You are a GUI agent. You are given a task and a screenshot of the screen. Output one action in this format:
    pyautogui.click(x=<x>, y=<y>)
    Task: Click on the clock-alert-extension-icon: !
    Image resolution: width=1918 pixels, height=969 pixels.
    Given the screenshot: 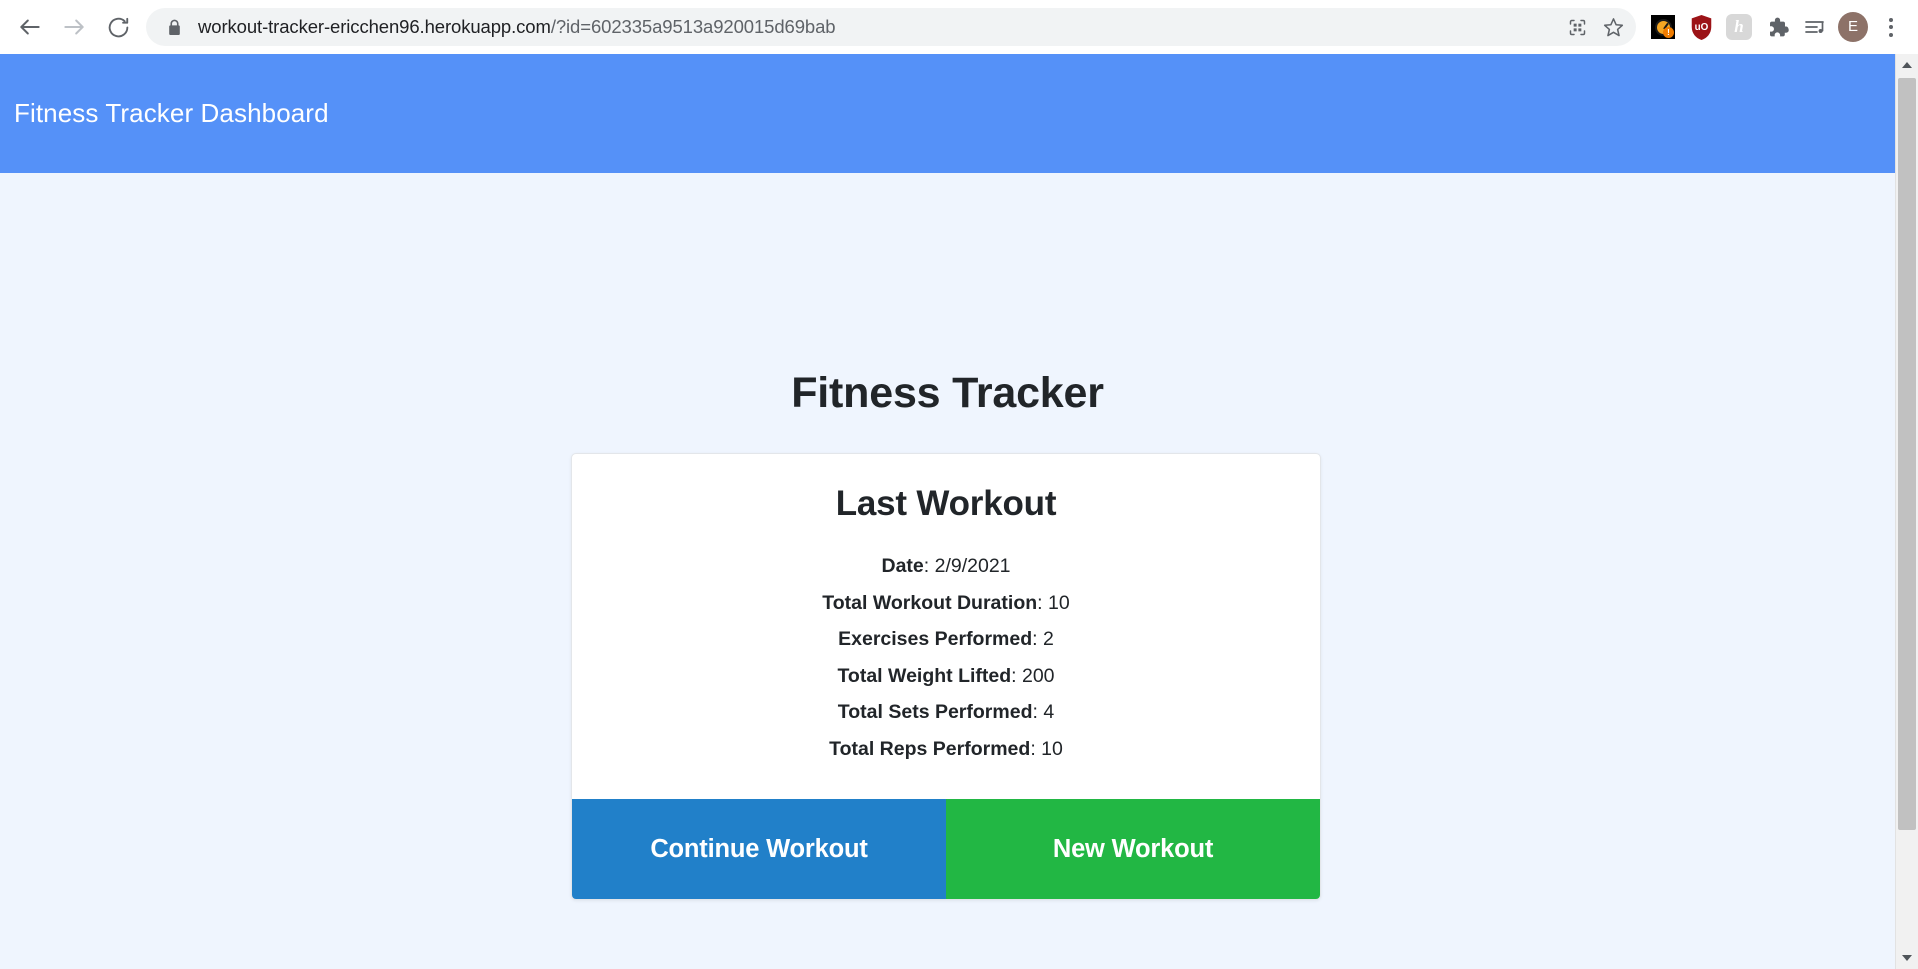 What is the action you would take?
    pyautogui.click(x=1663, y=27)
    